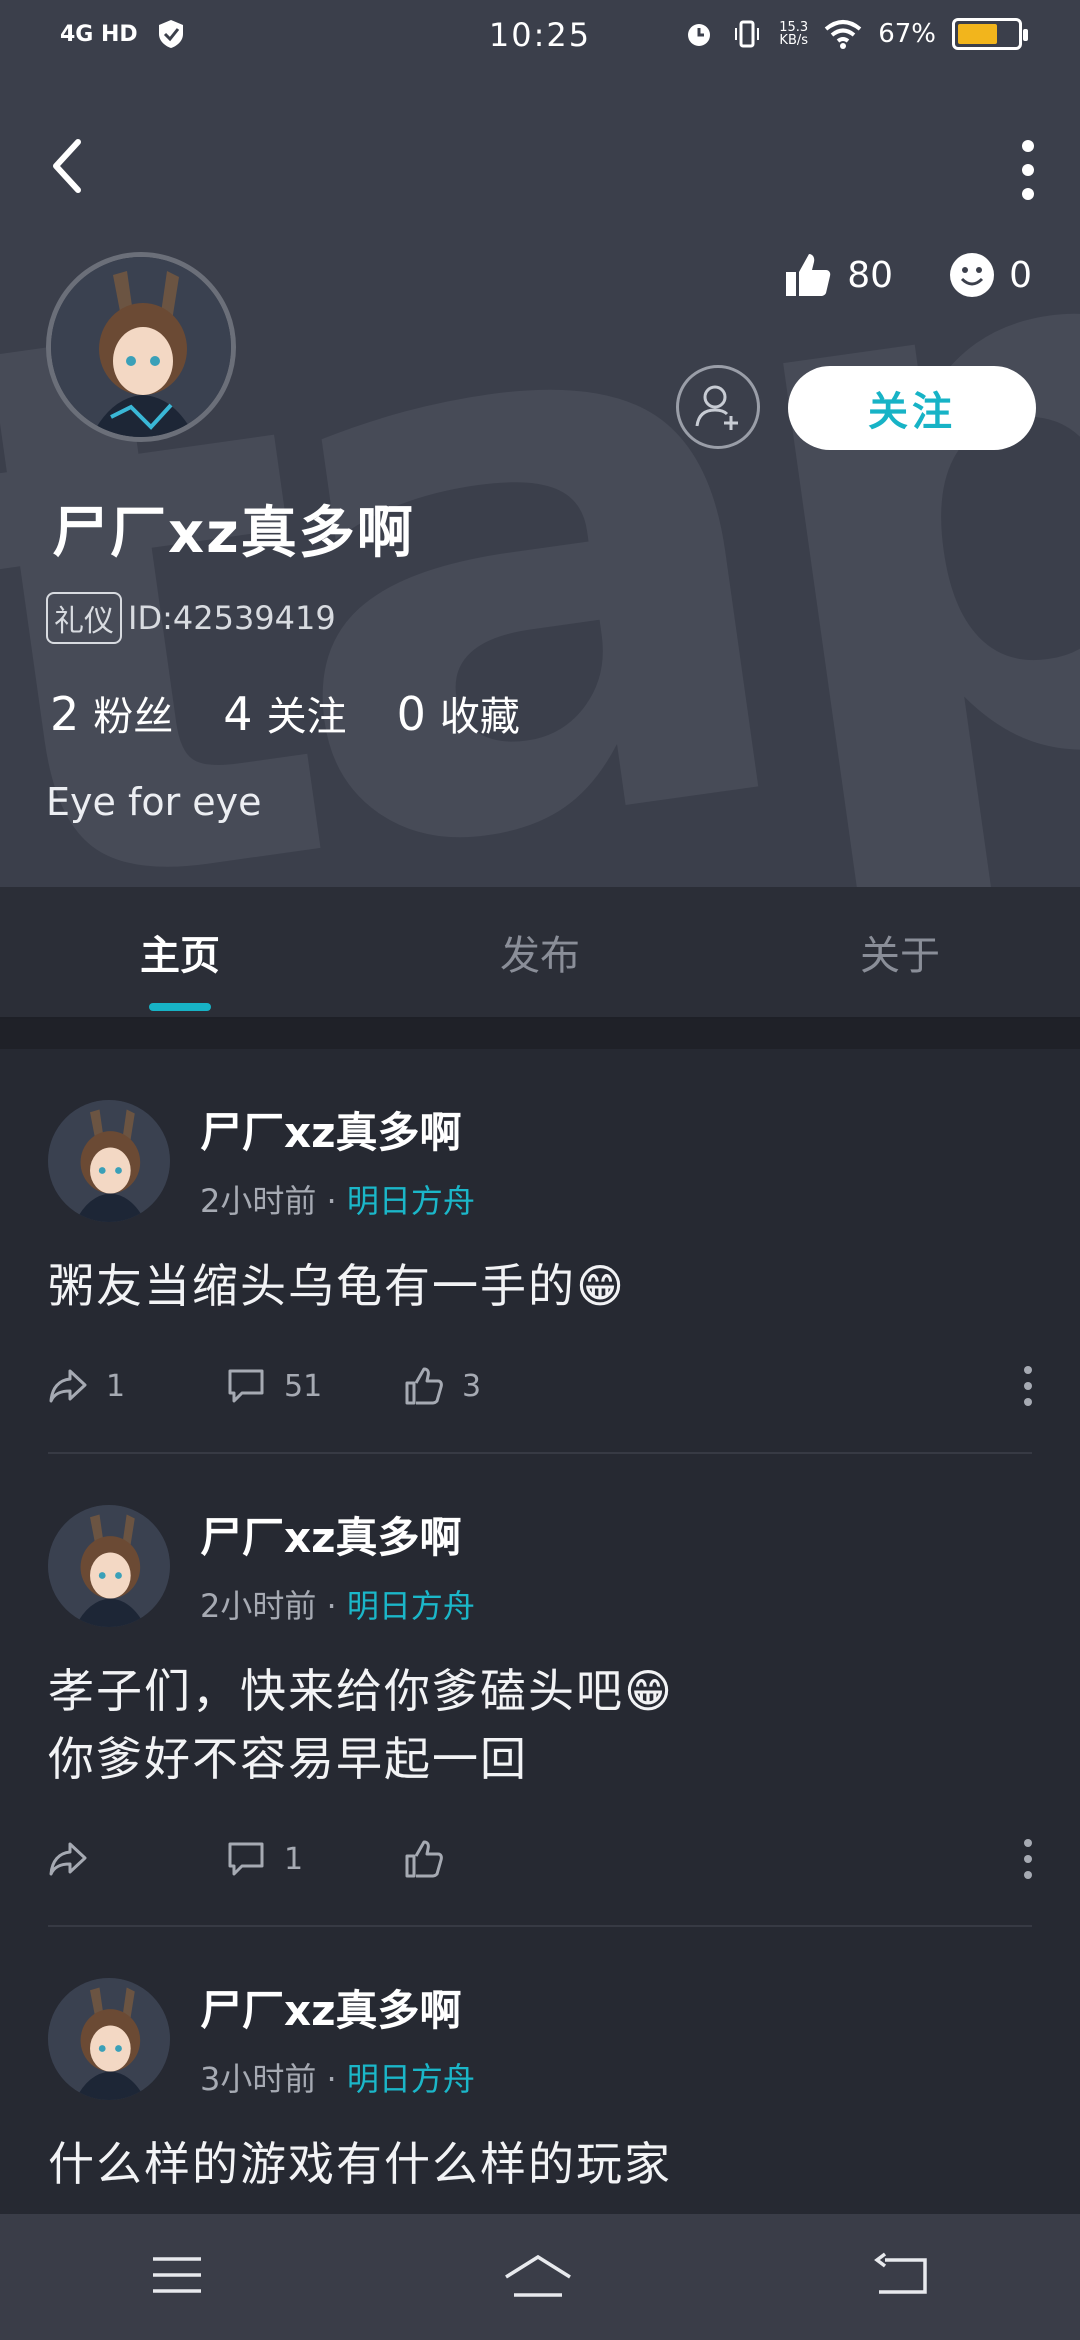 This screenshot has height=2340, width=1080. Describe the element at coordinates (493, 1386) in the screenshot. I see `like-button: 3` at that location.